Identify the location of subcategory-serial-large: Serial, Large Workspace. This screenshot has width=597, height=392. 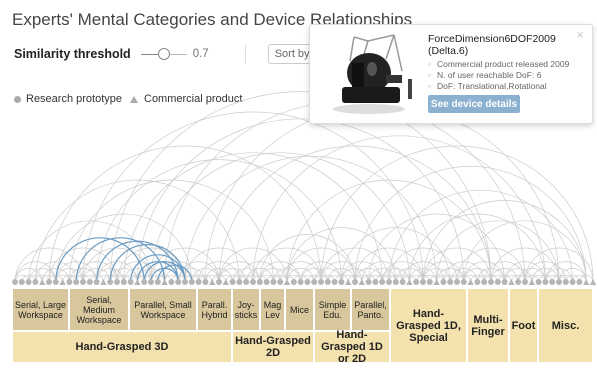
(40, 309).